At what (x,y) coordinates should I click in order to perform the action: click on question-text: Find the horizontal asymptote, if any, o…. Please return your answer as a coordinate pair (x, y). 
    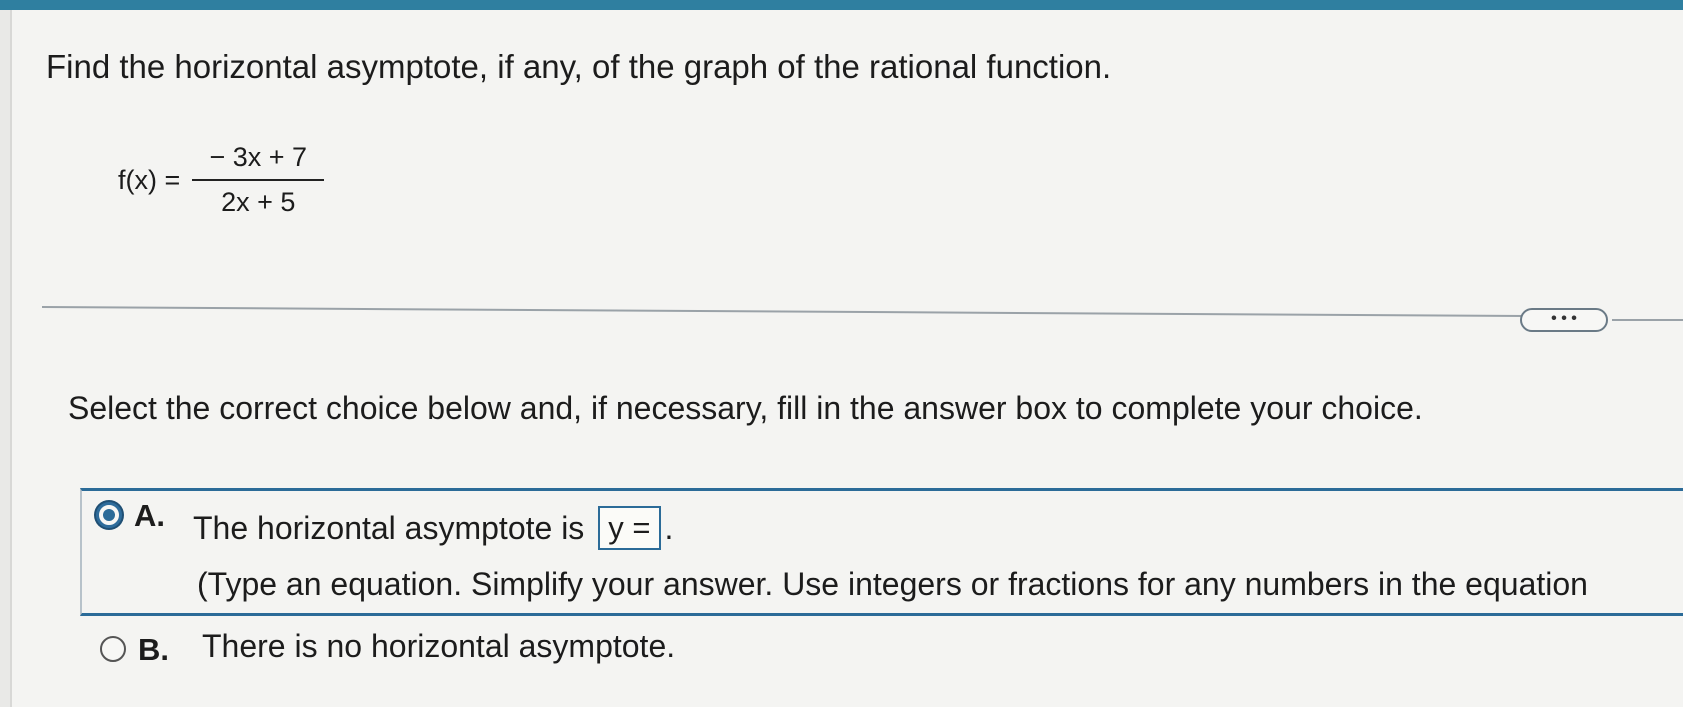
    Looking at the image, I should click on (579, 66).